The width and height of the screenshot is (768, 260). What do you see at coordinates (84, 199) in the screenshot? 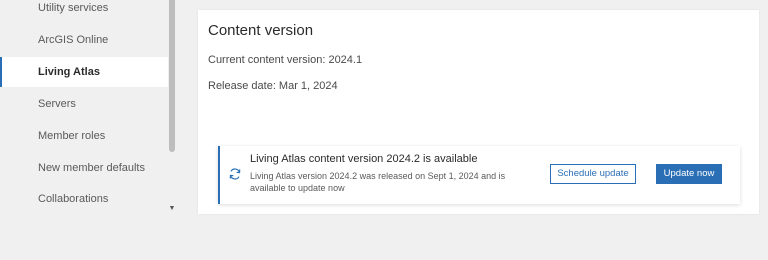
I see `sidebar-item-collaborations: Collaborations` at bounding box center [84, 199].